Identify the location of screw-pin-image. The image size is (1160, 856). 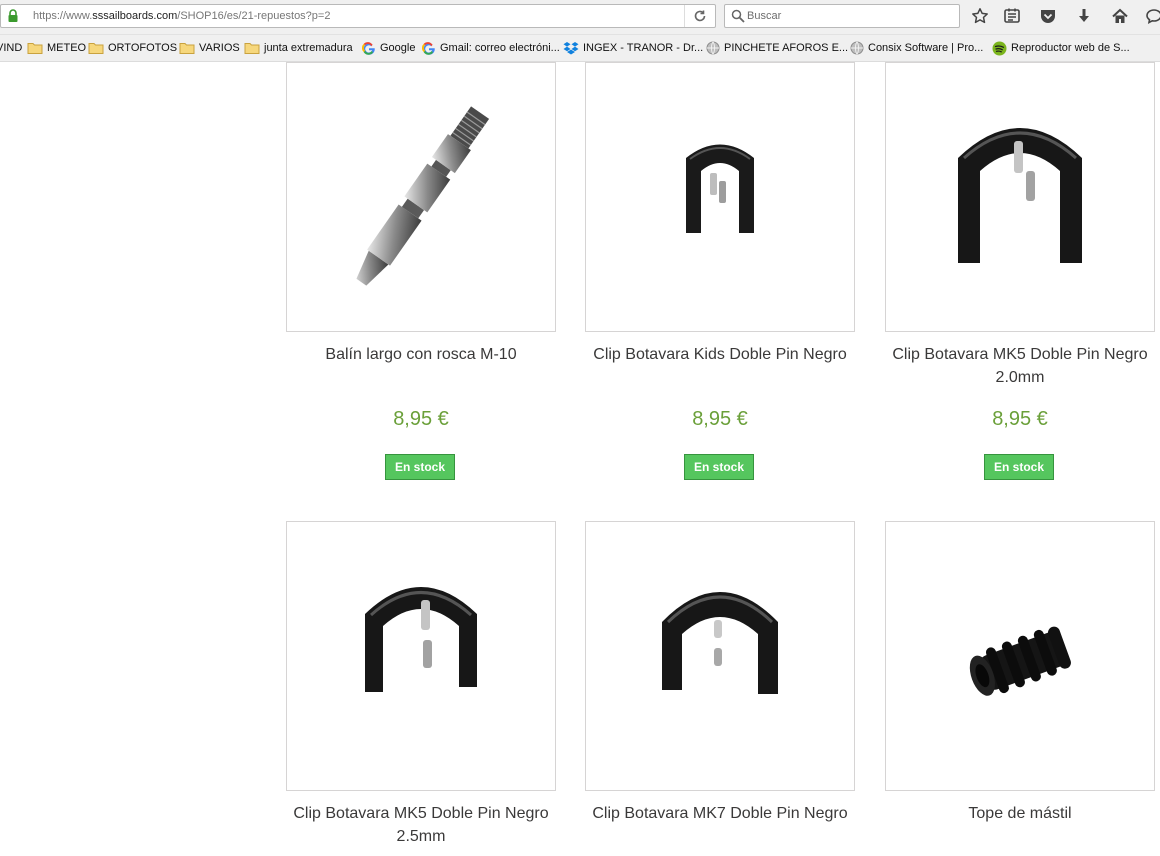
(423, 196).